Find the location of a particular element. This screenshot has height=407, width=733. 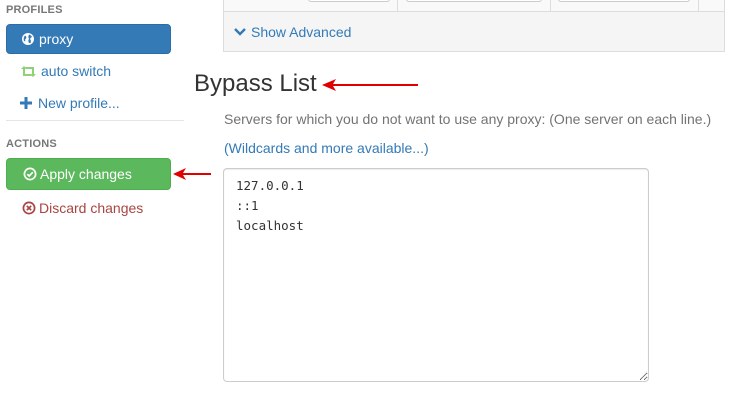

sidebar-item-label: proxy is located at coordinates (56, 39).